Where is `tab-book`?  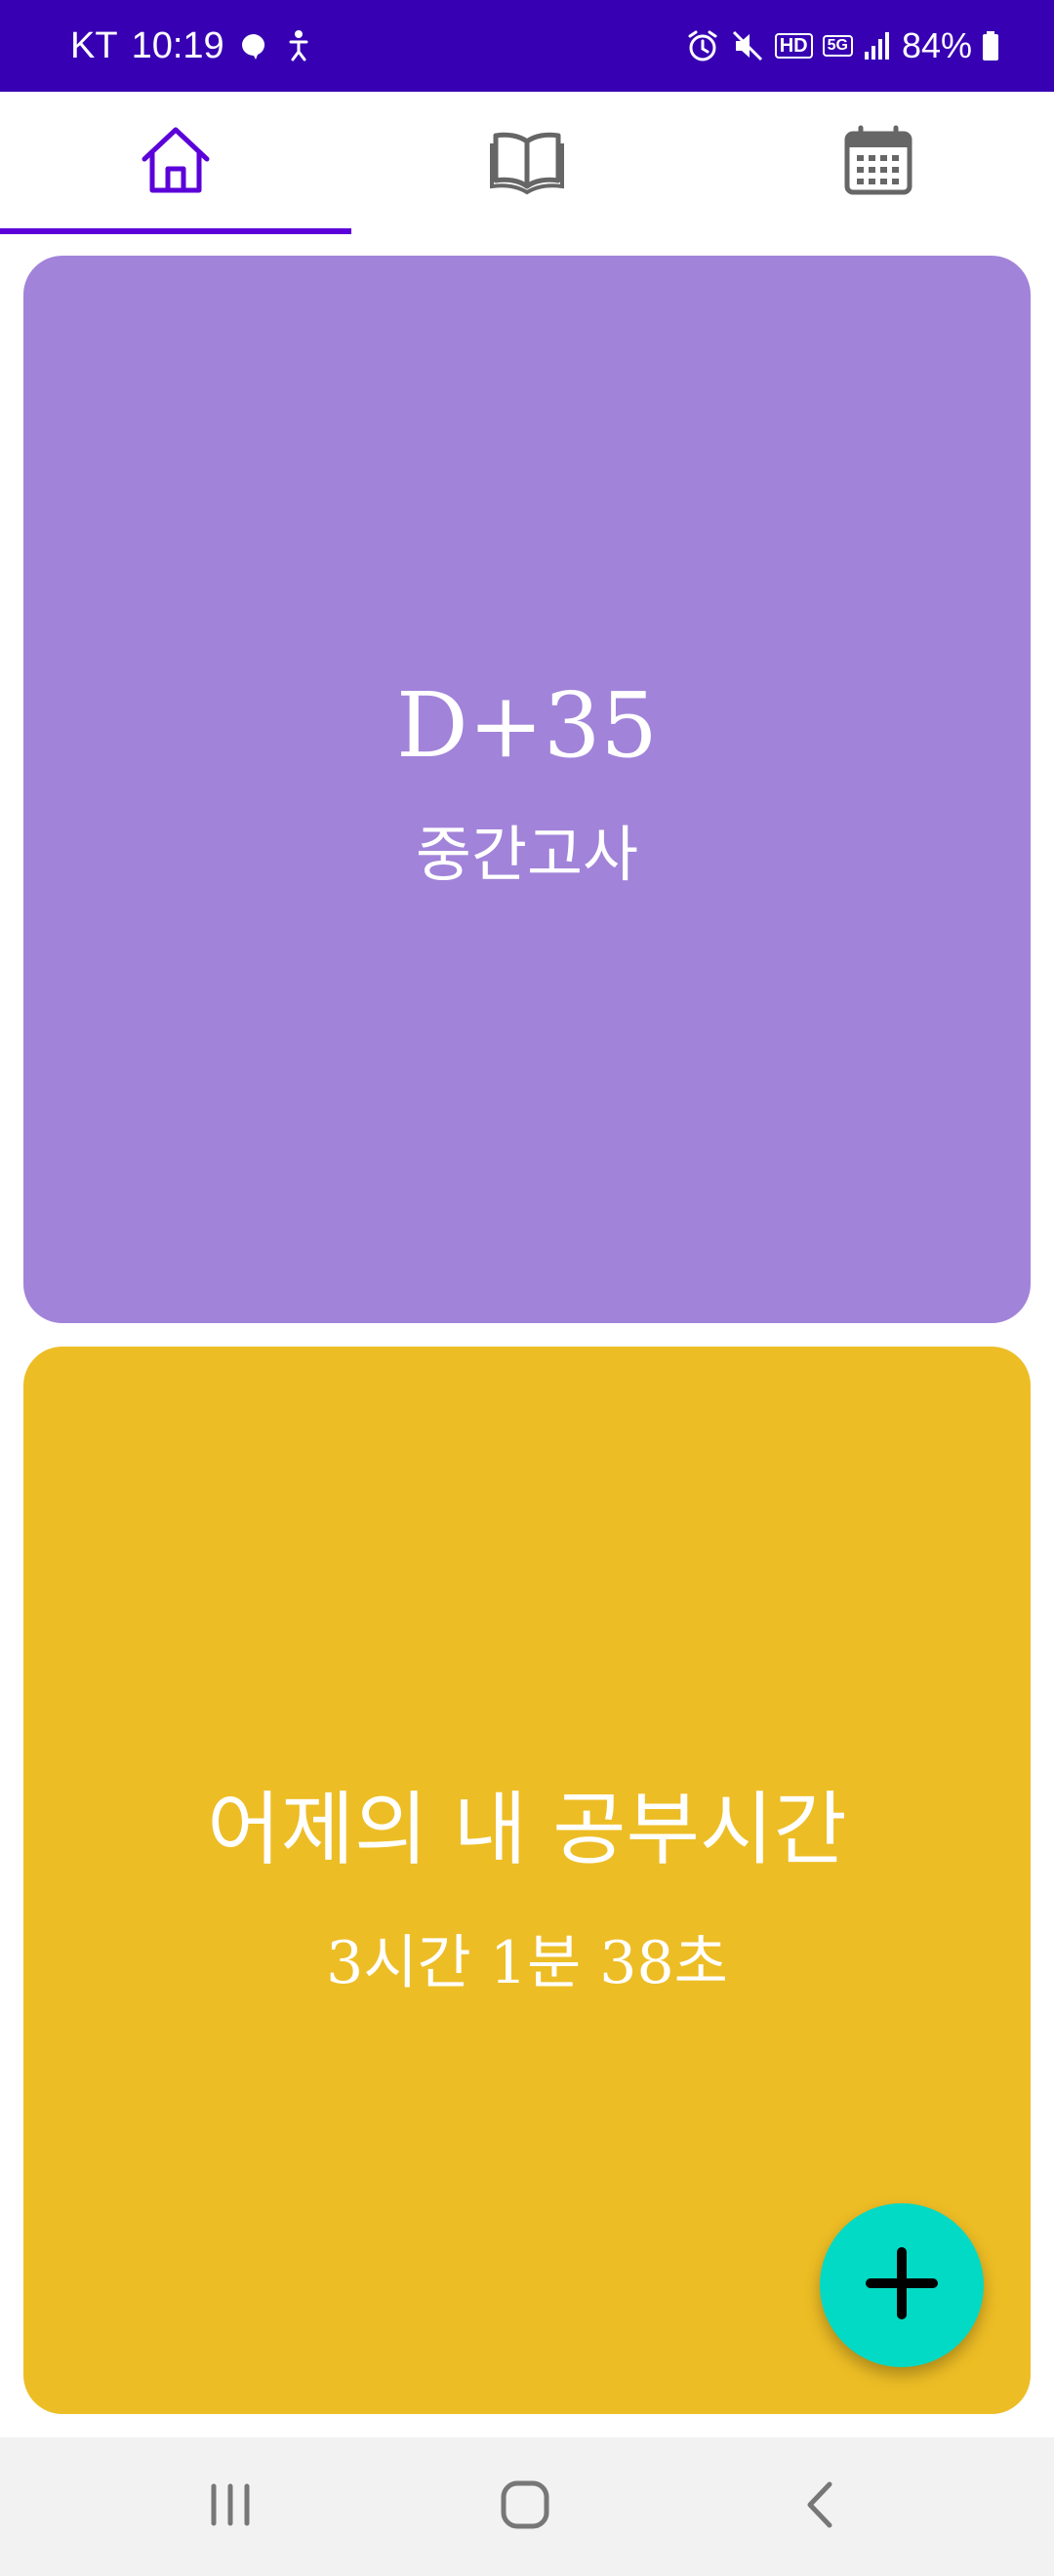 tab-book is located at coordinates (527, 163).